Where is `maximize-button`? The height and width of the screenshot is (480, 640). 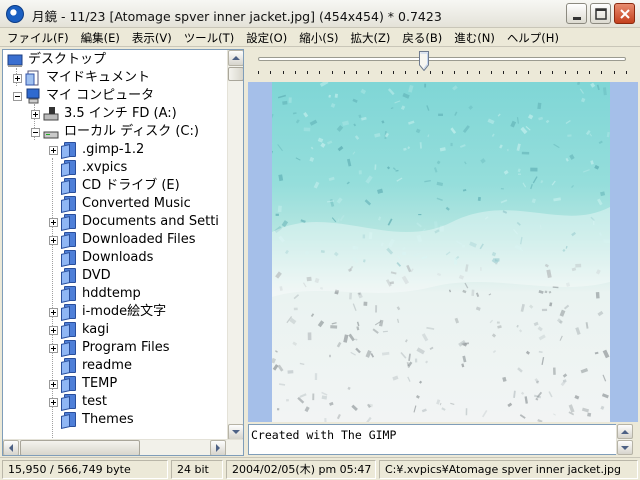 maximize-button is located at coordinates (600, 13).